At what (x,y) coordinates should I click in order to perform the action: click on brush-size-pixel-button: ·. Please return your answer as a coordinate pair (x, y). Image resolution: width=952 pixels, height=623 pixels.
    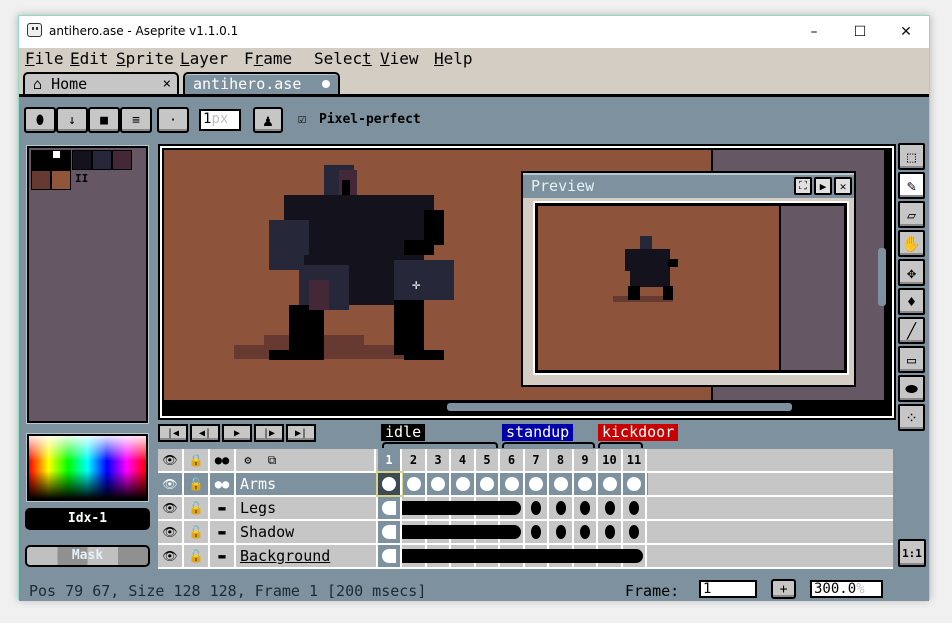
    Looking at the image, I should click on (173, 120).